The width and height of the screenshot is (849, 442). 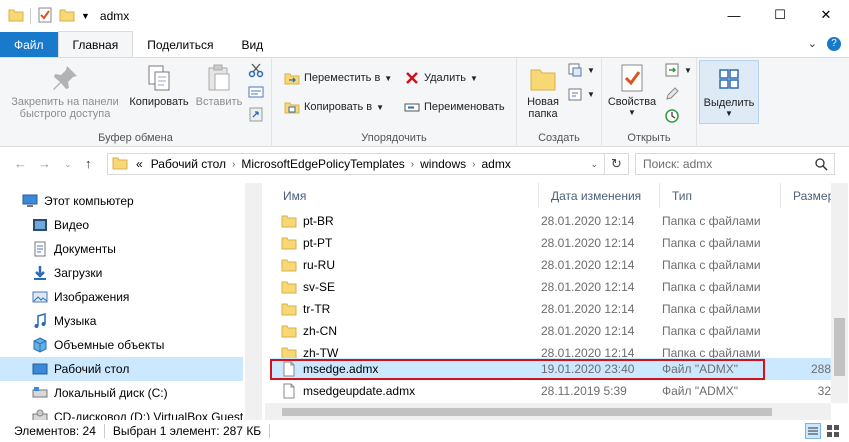 I want to click on horizontal-scroll-thumb, so click(x=527, y=412).